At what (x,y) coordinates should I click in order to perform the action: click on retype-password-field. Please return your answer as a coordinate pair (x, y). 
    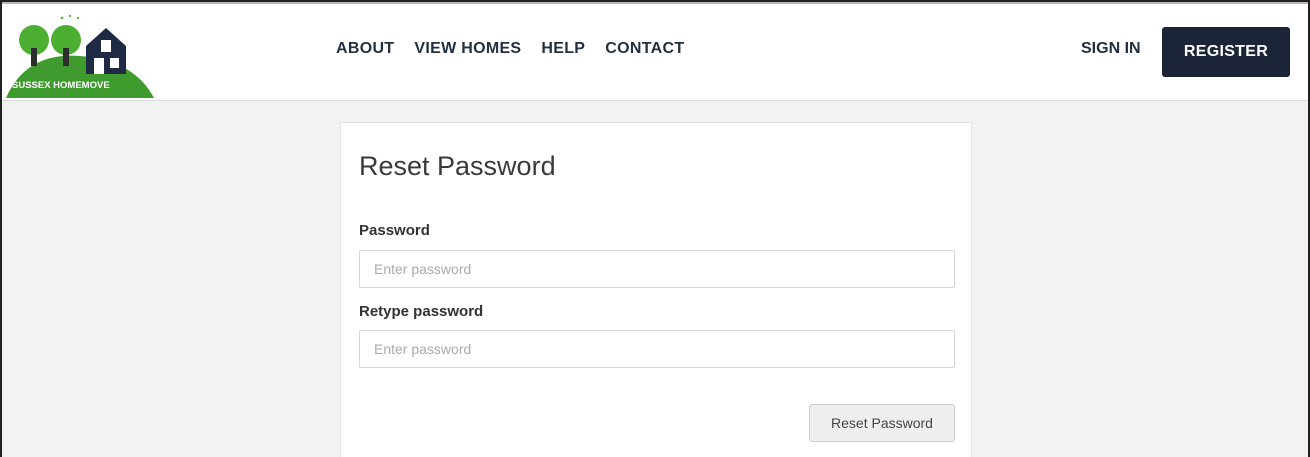
    Looking at the image, I should click on (657, 349).